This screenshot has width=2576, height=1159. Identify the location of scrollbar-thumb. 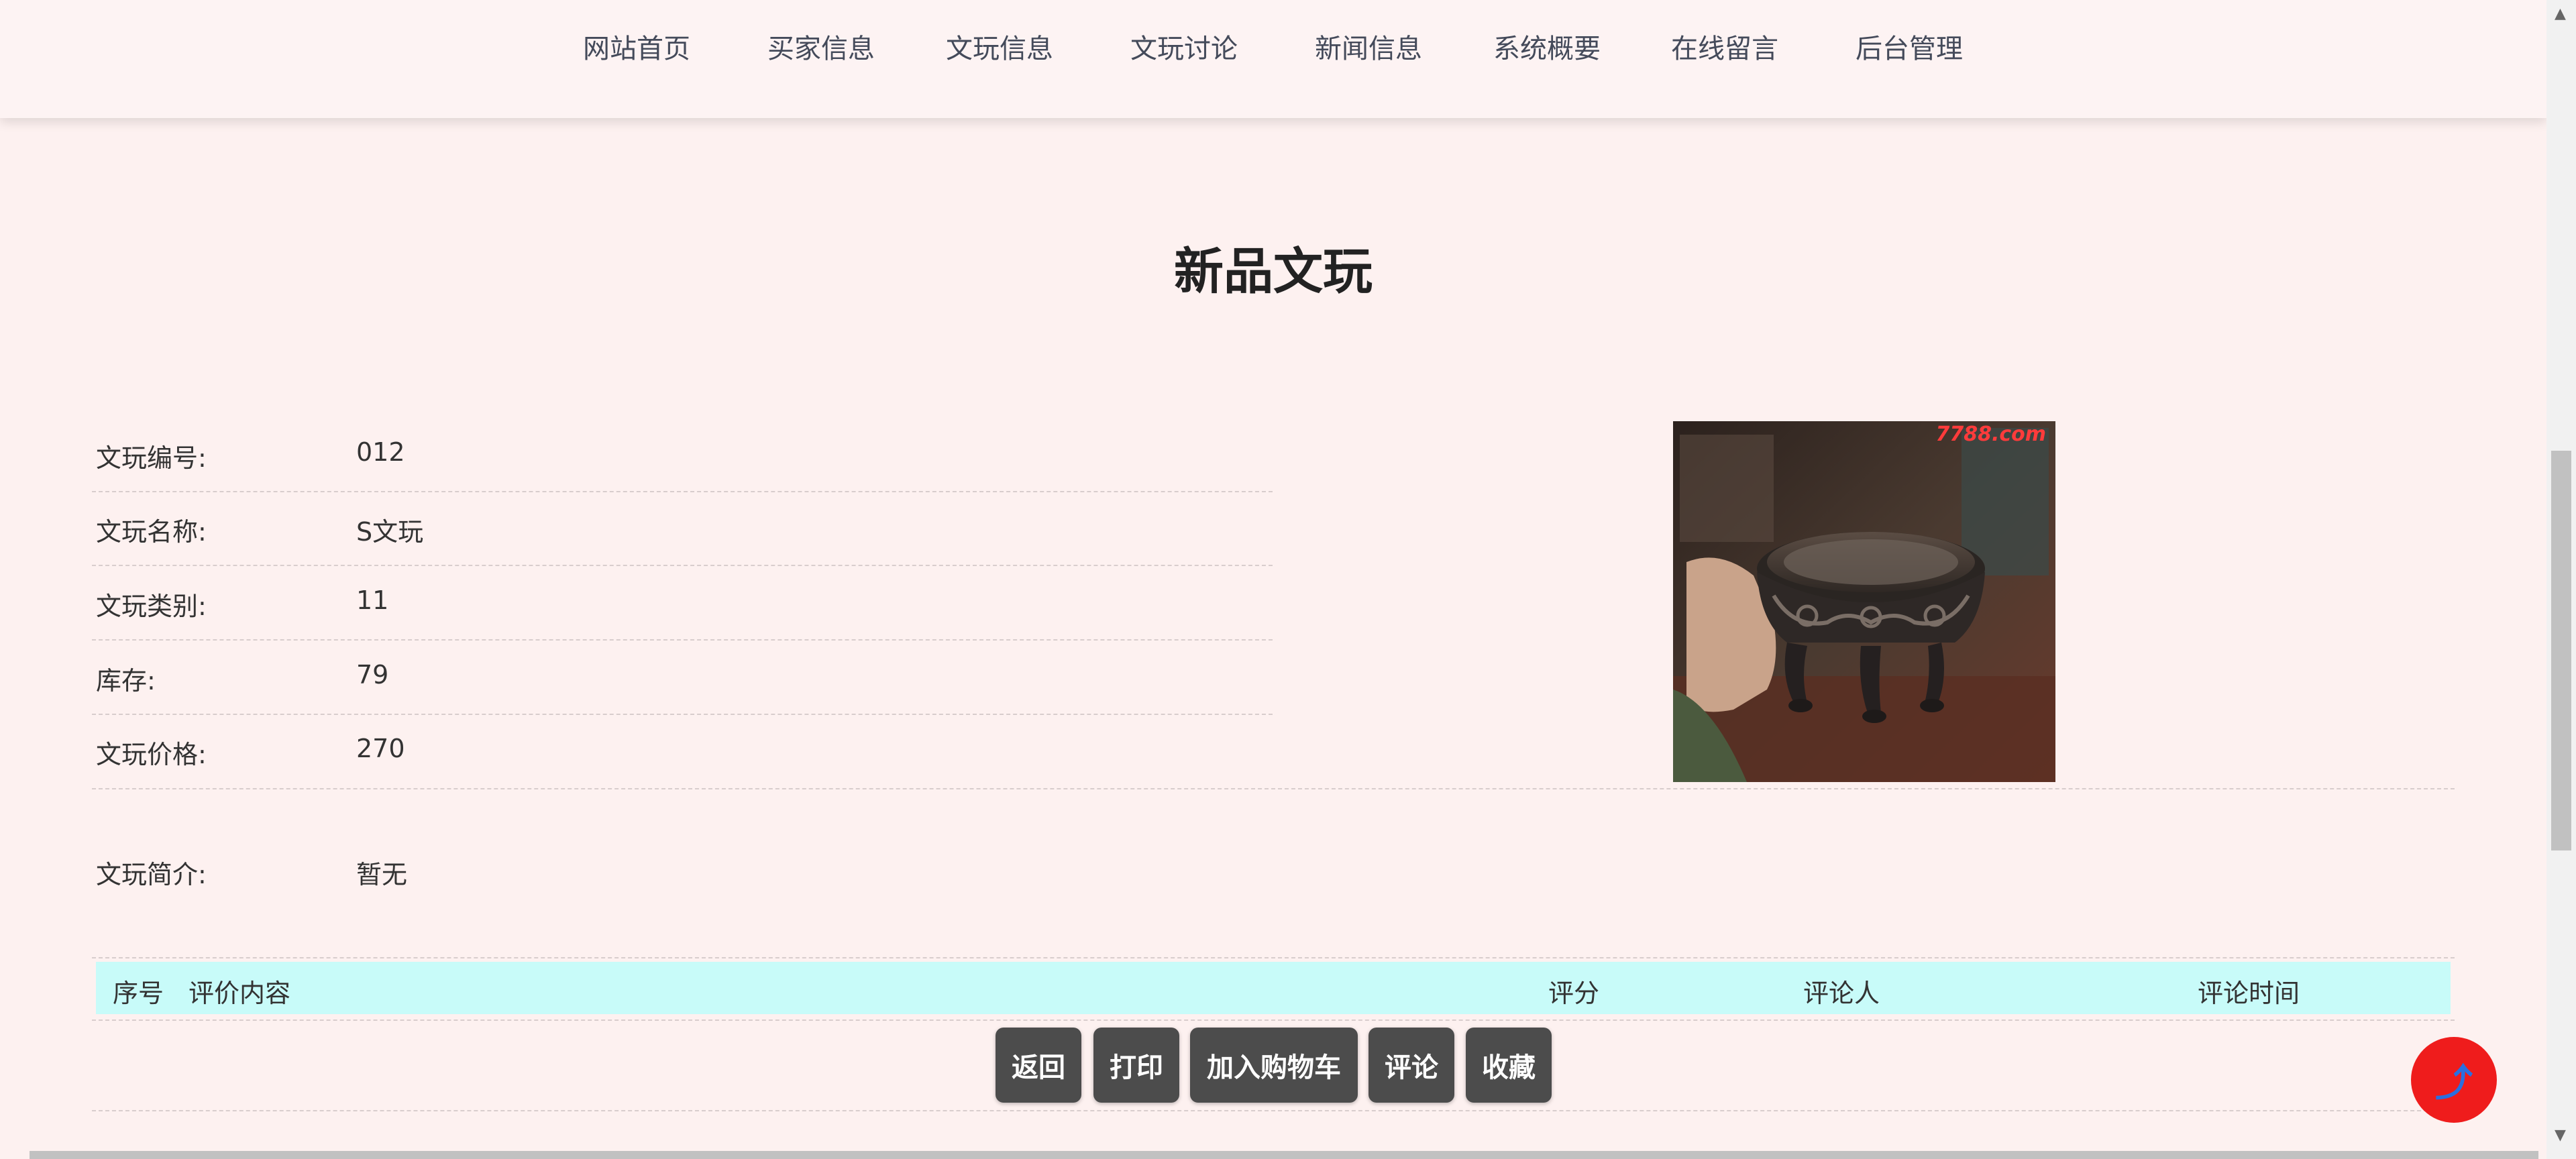
(2561, 650).